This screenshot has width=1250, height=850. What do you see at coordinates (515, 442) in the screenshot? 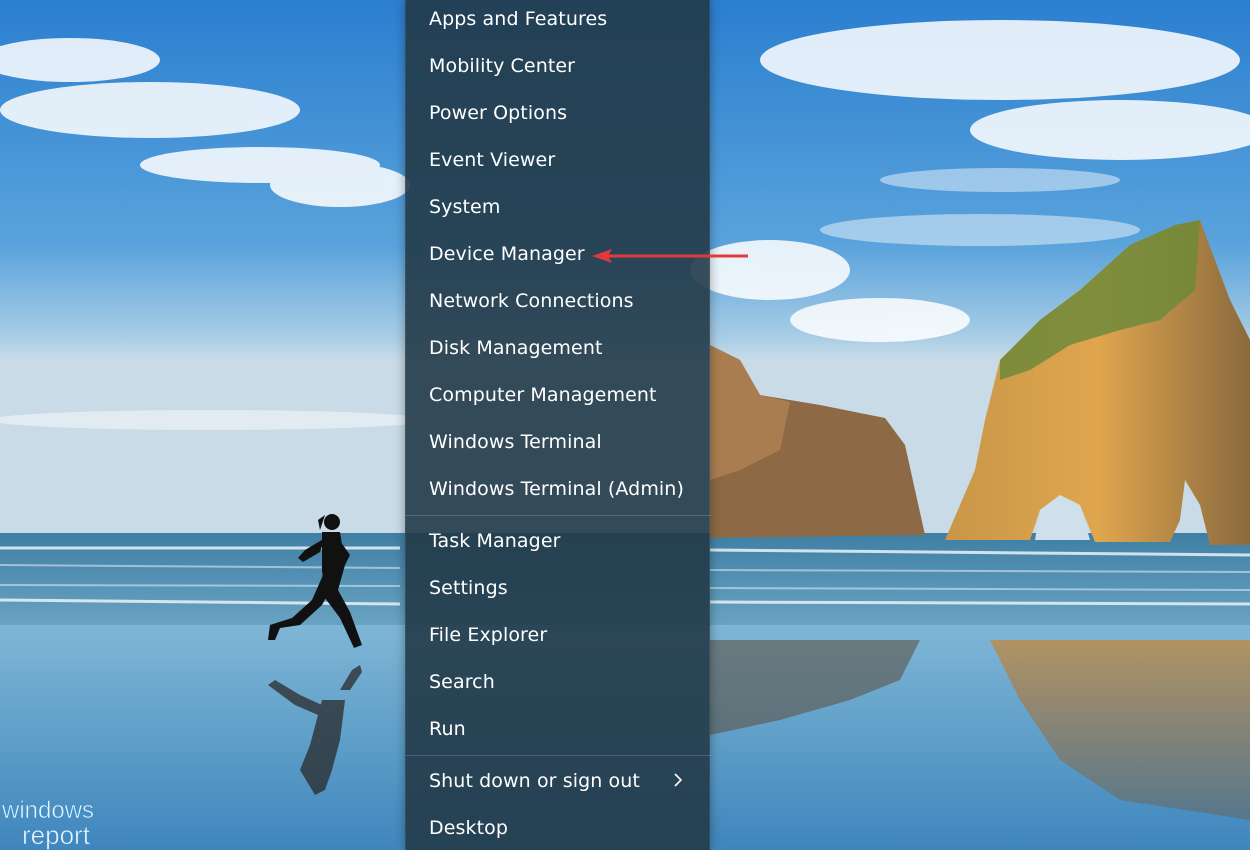
I see `menu-item-label: Windows Terminal` at bounding box center [515, 442].